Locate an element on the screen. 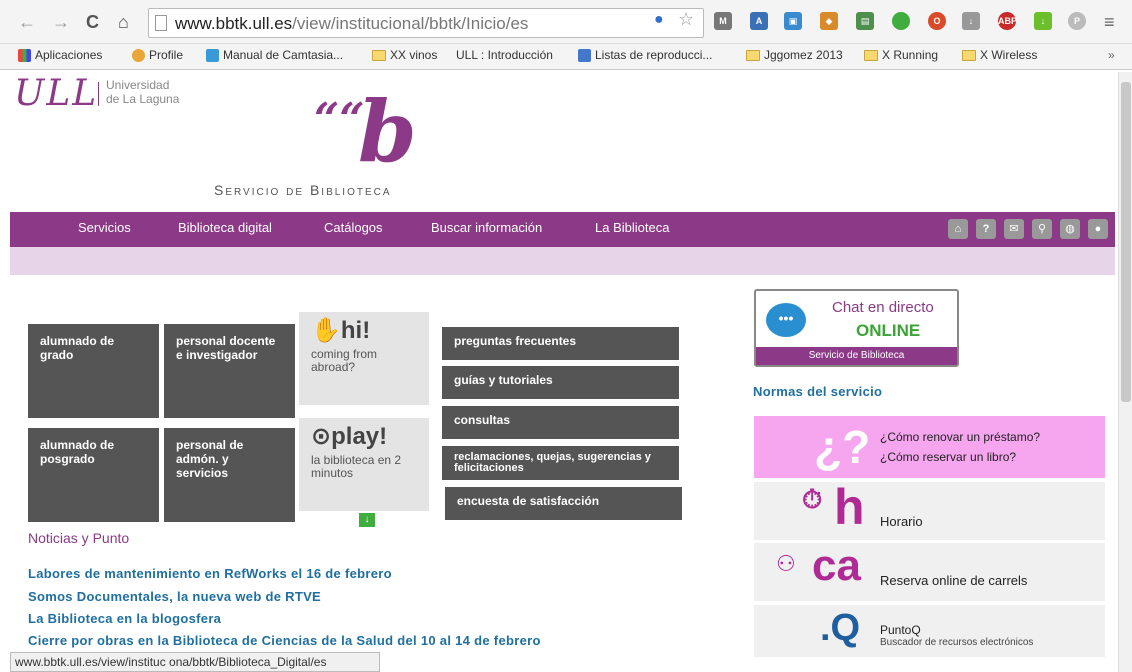 This screenshot has width=1132, height=672. more-bookmarks-icon: » is located at coordinates (1111, 55).